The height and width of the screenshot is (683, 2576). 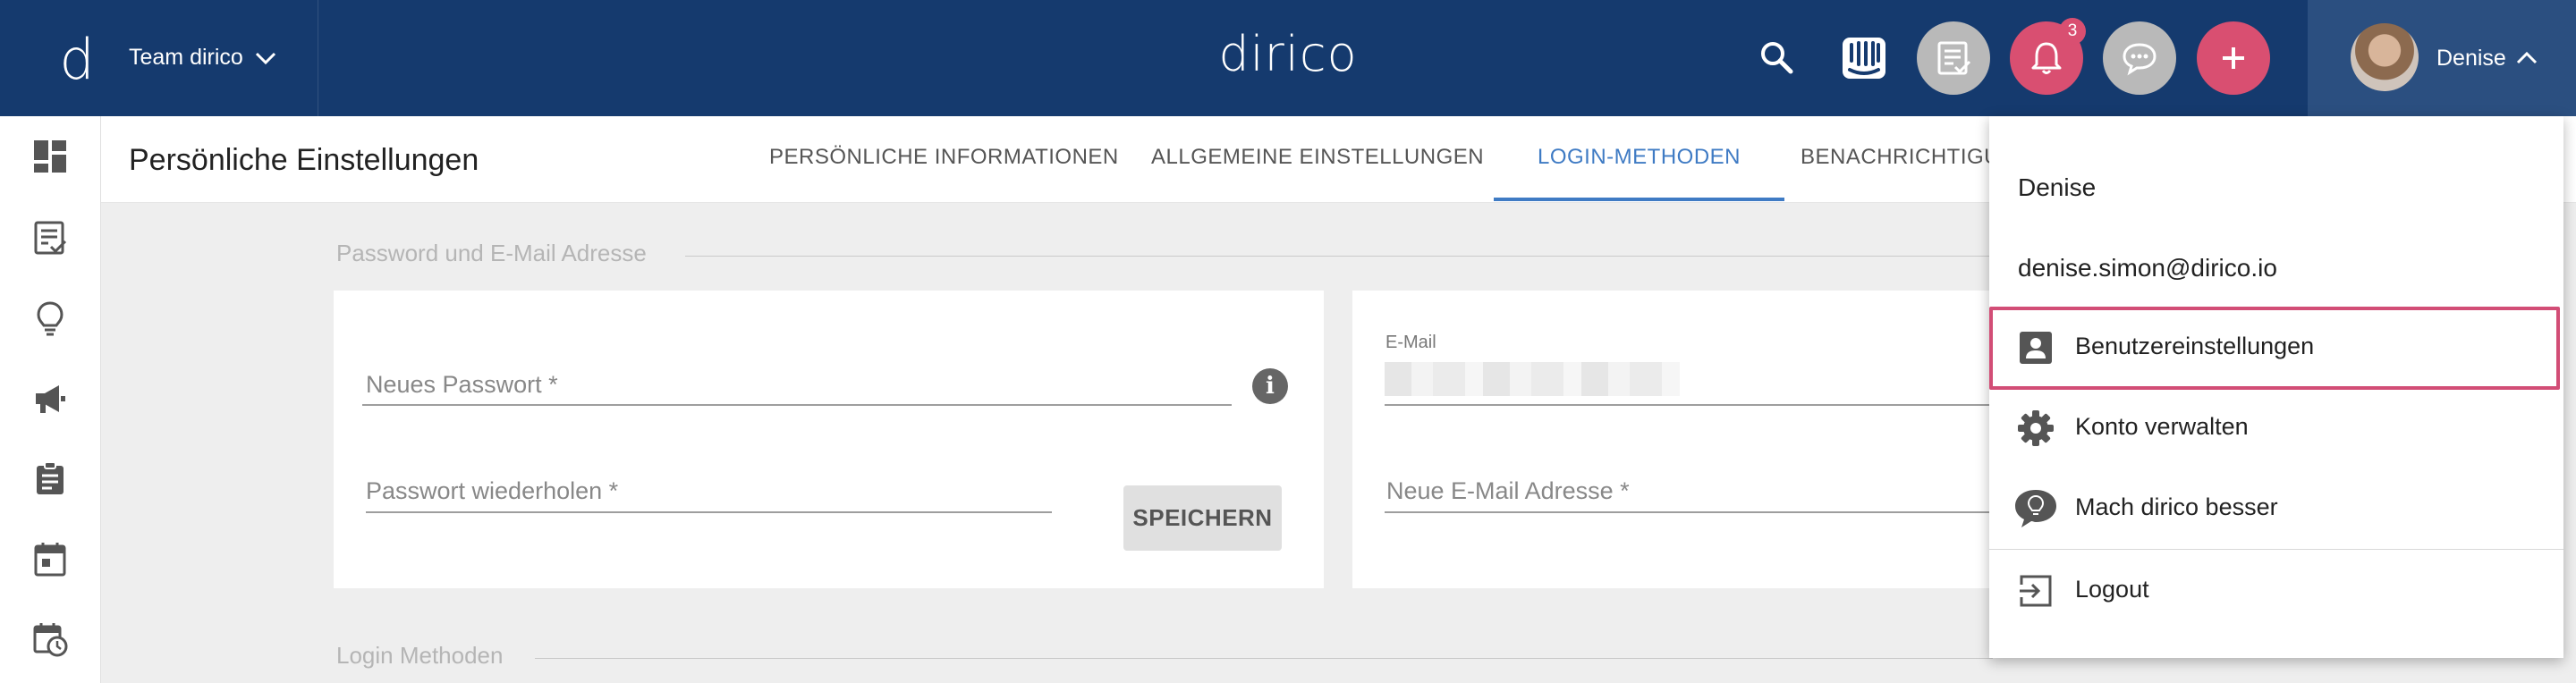 I want to click on menu-item-label: Konto verwalten, so click(x=2162, y=426).